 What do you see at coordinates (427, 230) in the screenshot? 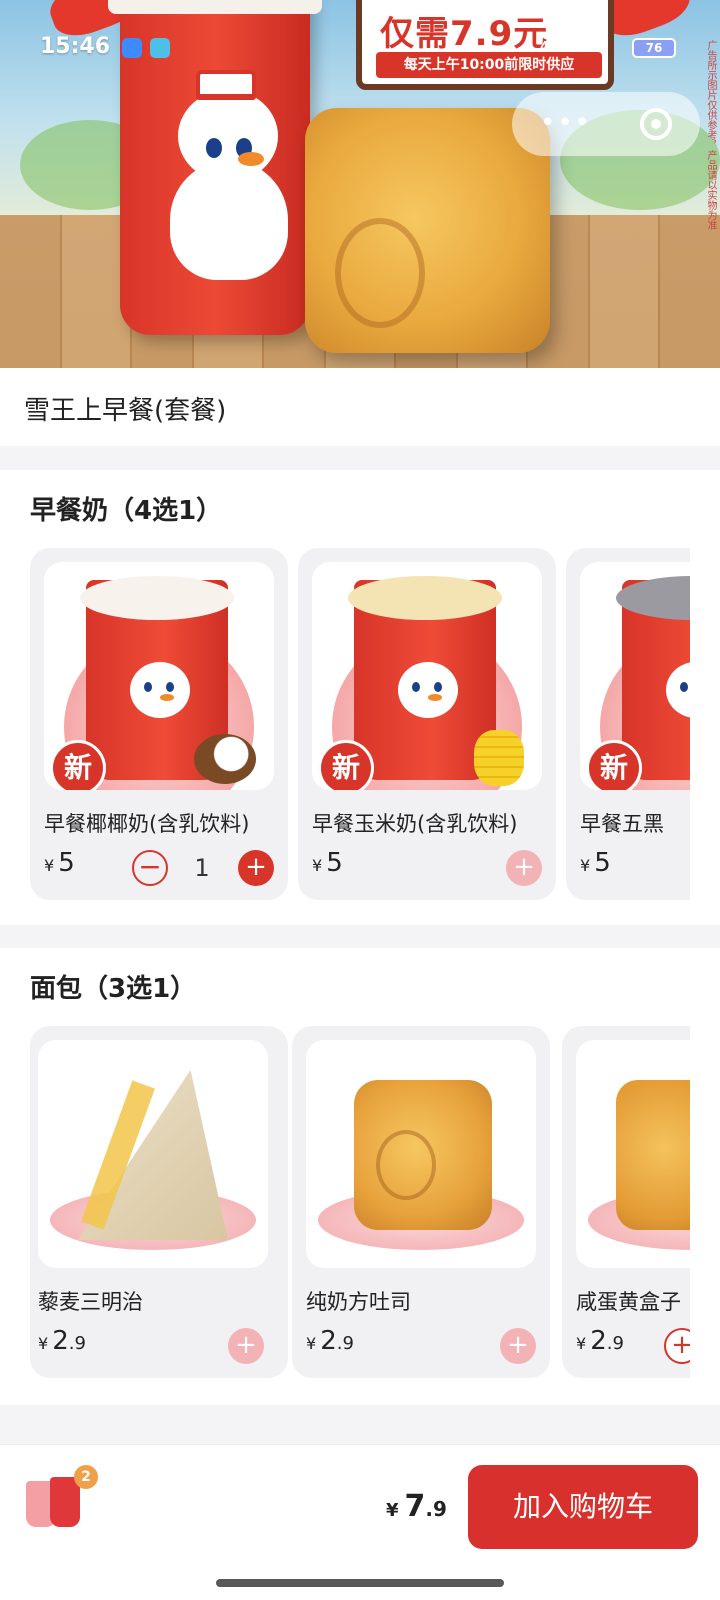
I see `hero-toast` at bounding box center [427, 230].